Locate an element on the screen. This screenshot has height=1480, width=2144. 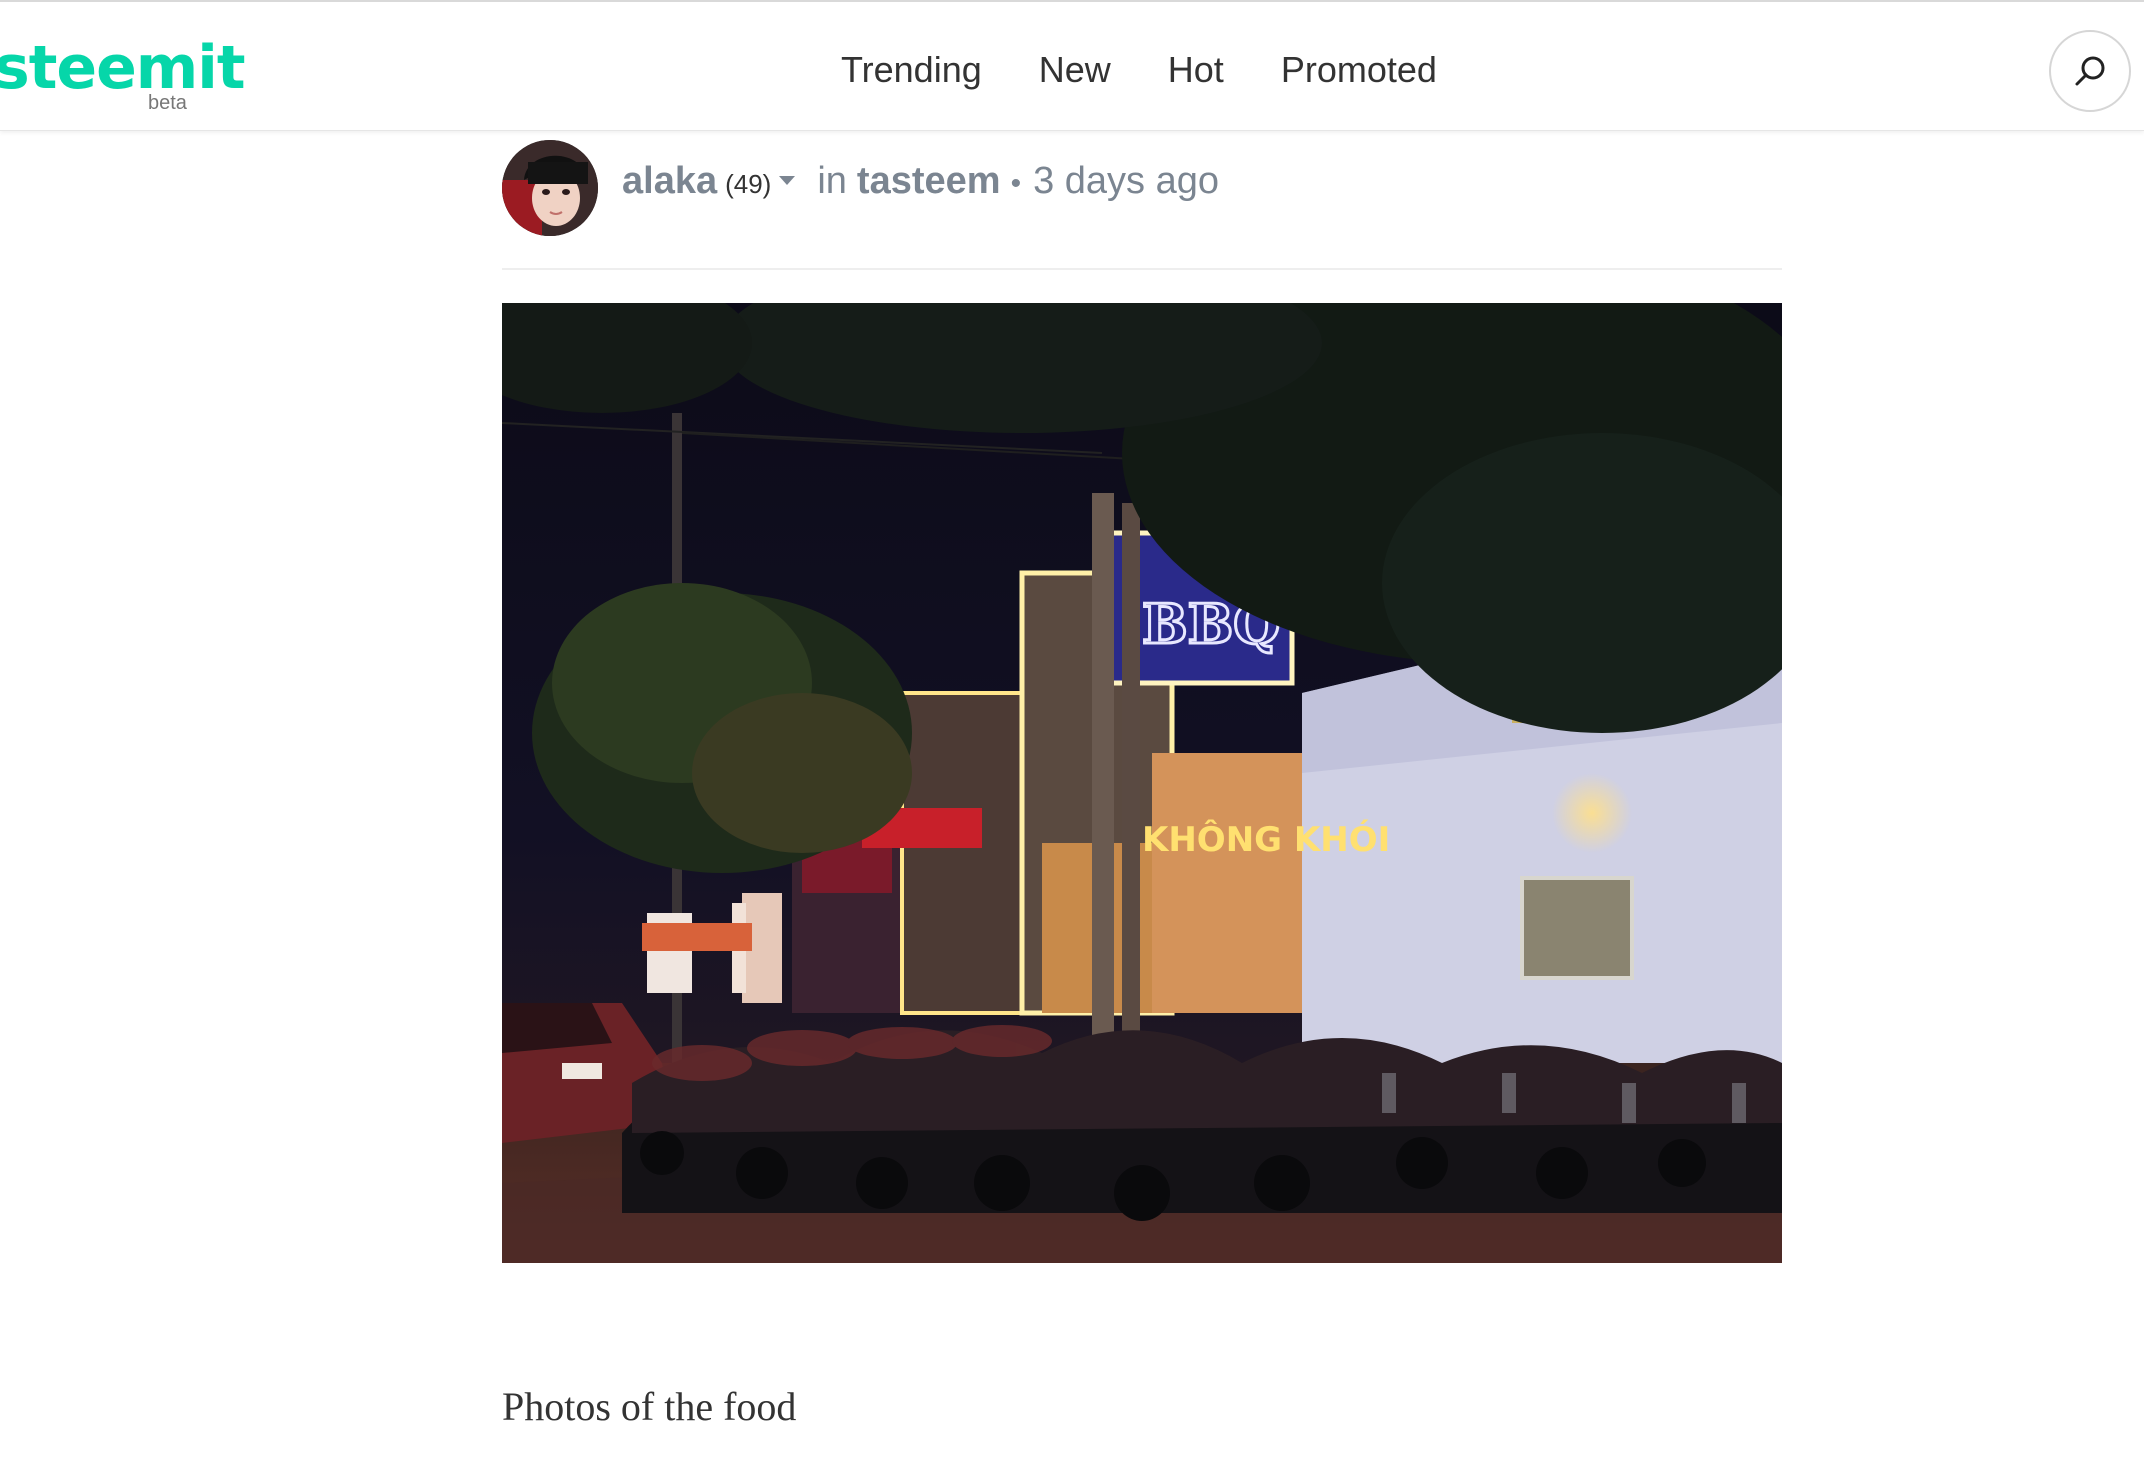
steemit-logo: steemit is located at coordinates (123, 68).